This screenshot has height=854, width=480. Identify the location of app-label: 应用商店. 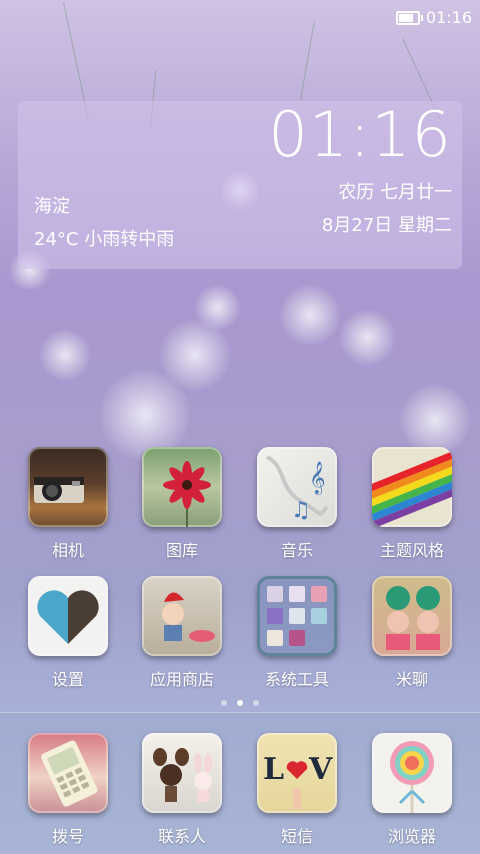
(181, 679).